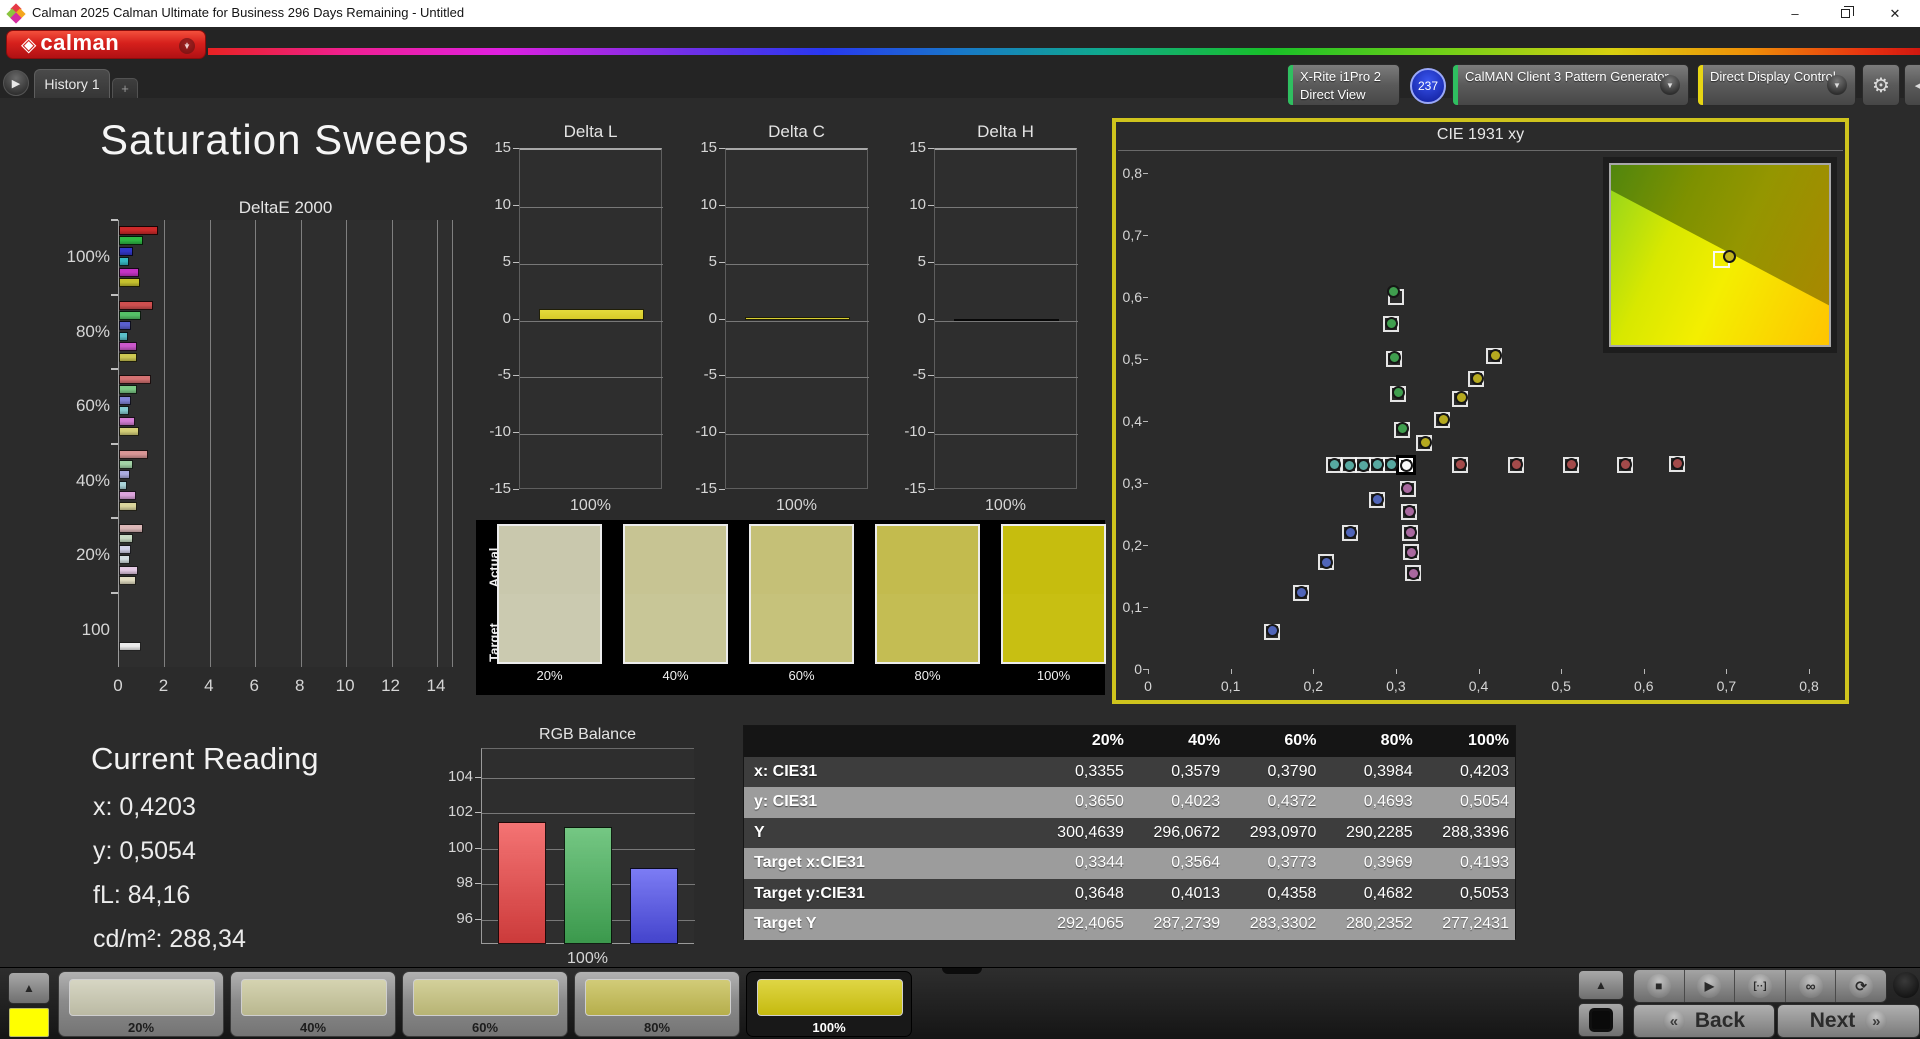  Describe the element at coordinates (390, 685) in the screenshot. I see `x-tick-label: 12` at that location.